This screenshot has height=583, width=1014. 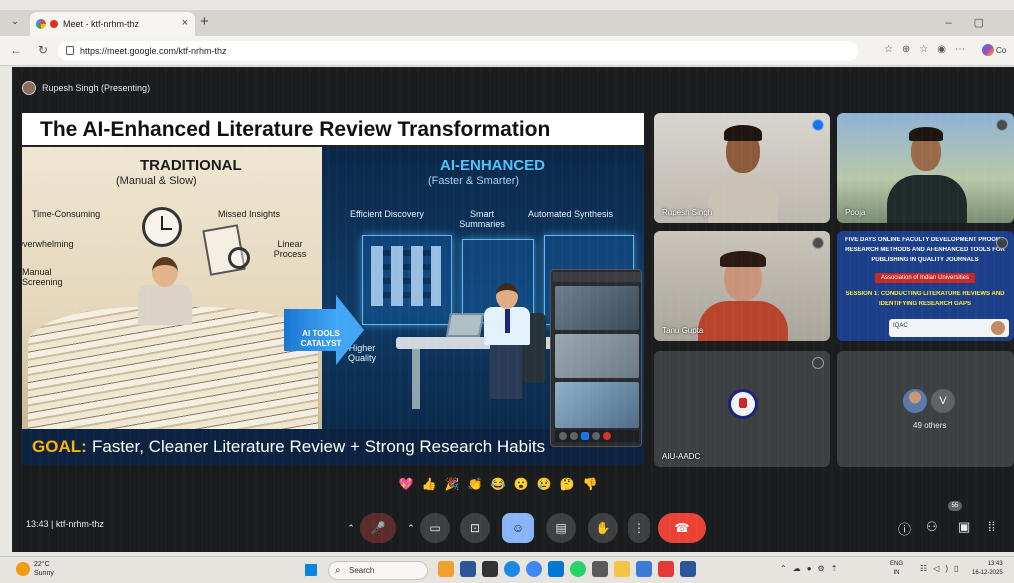 What do you see at coordinates (995, 50) in the screenshot?
I see `copilot-button: Co` at bounding box center [995, 50].